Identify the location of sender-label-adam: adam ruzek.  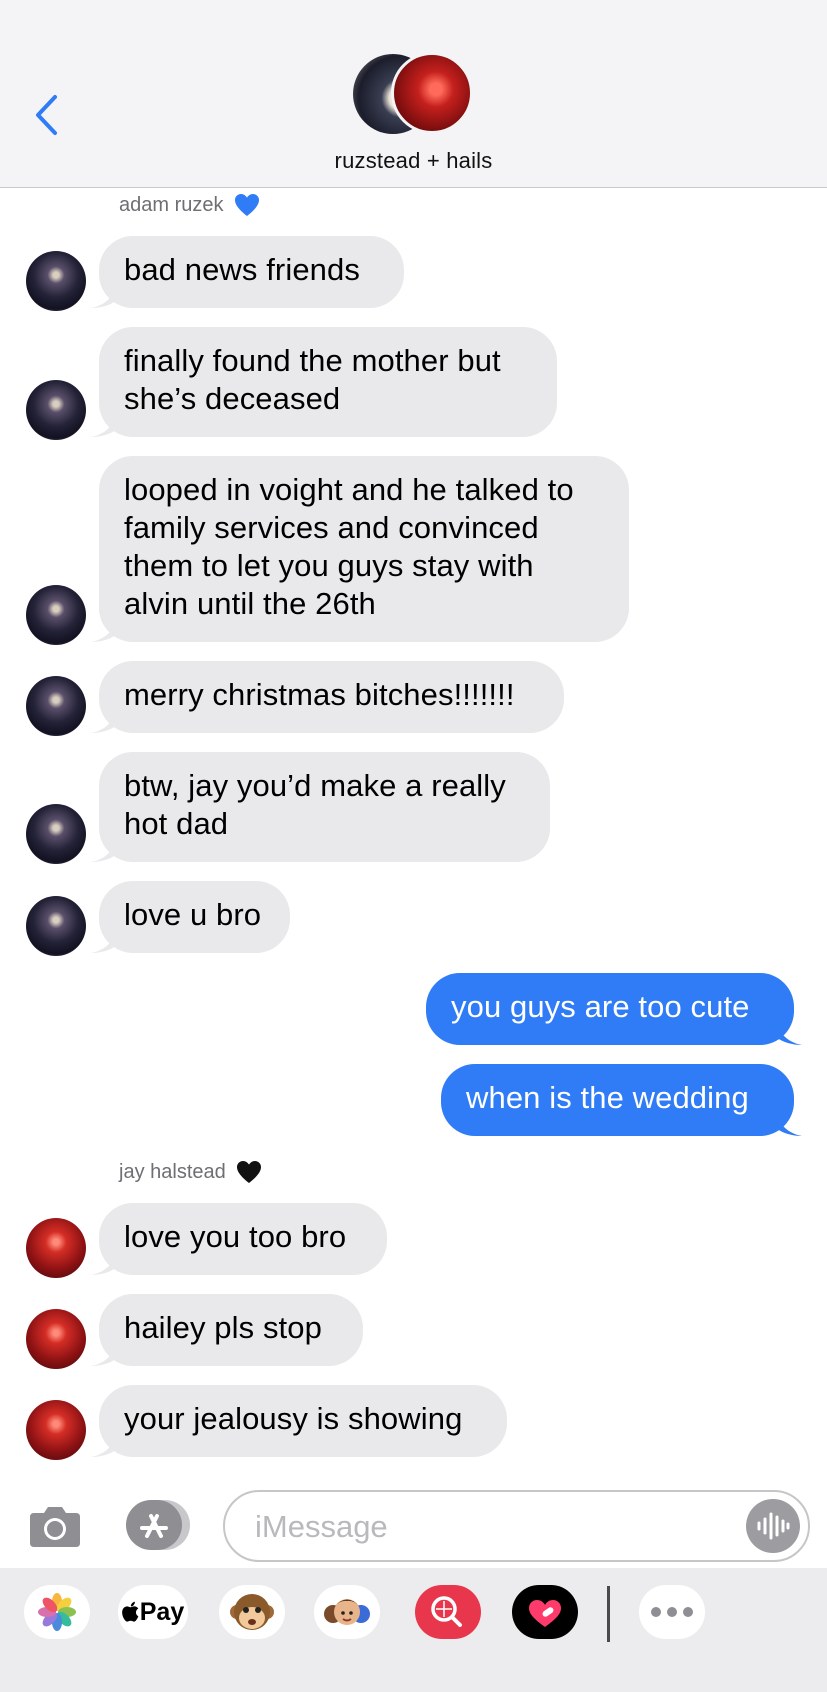
(189, 205).